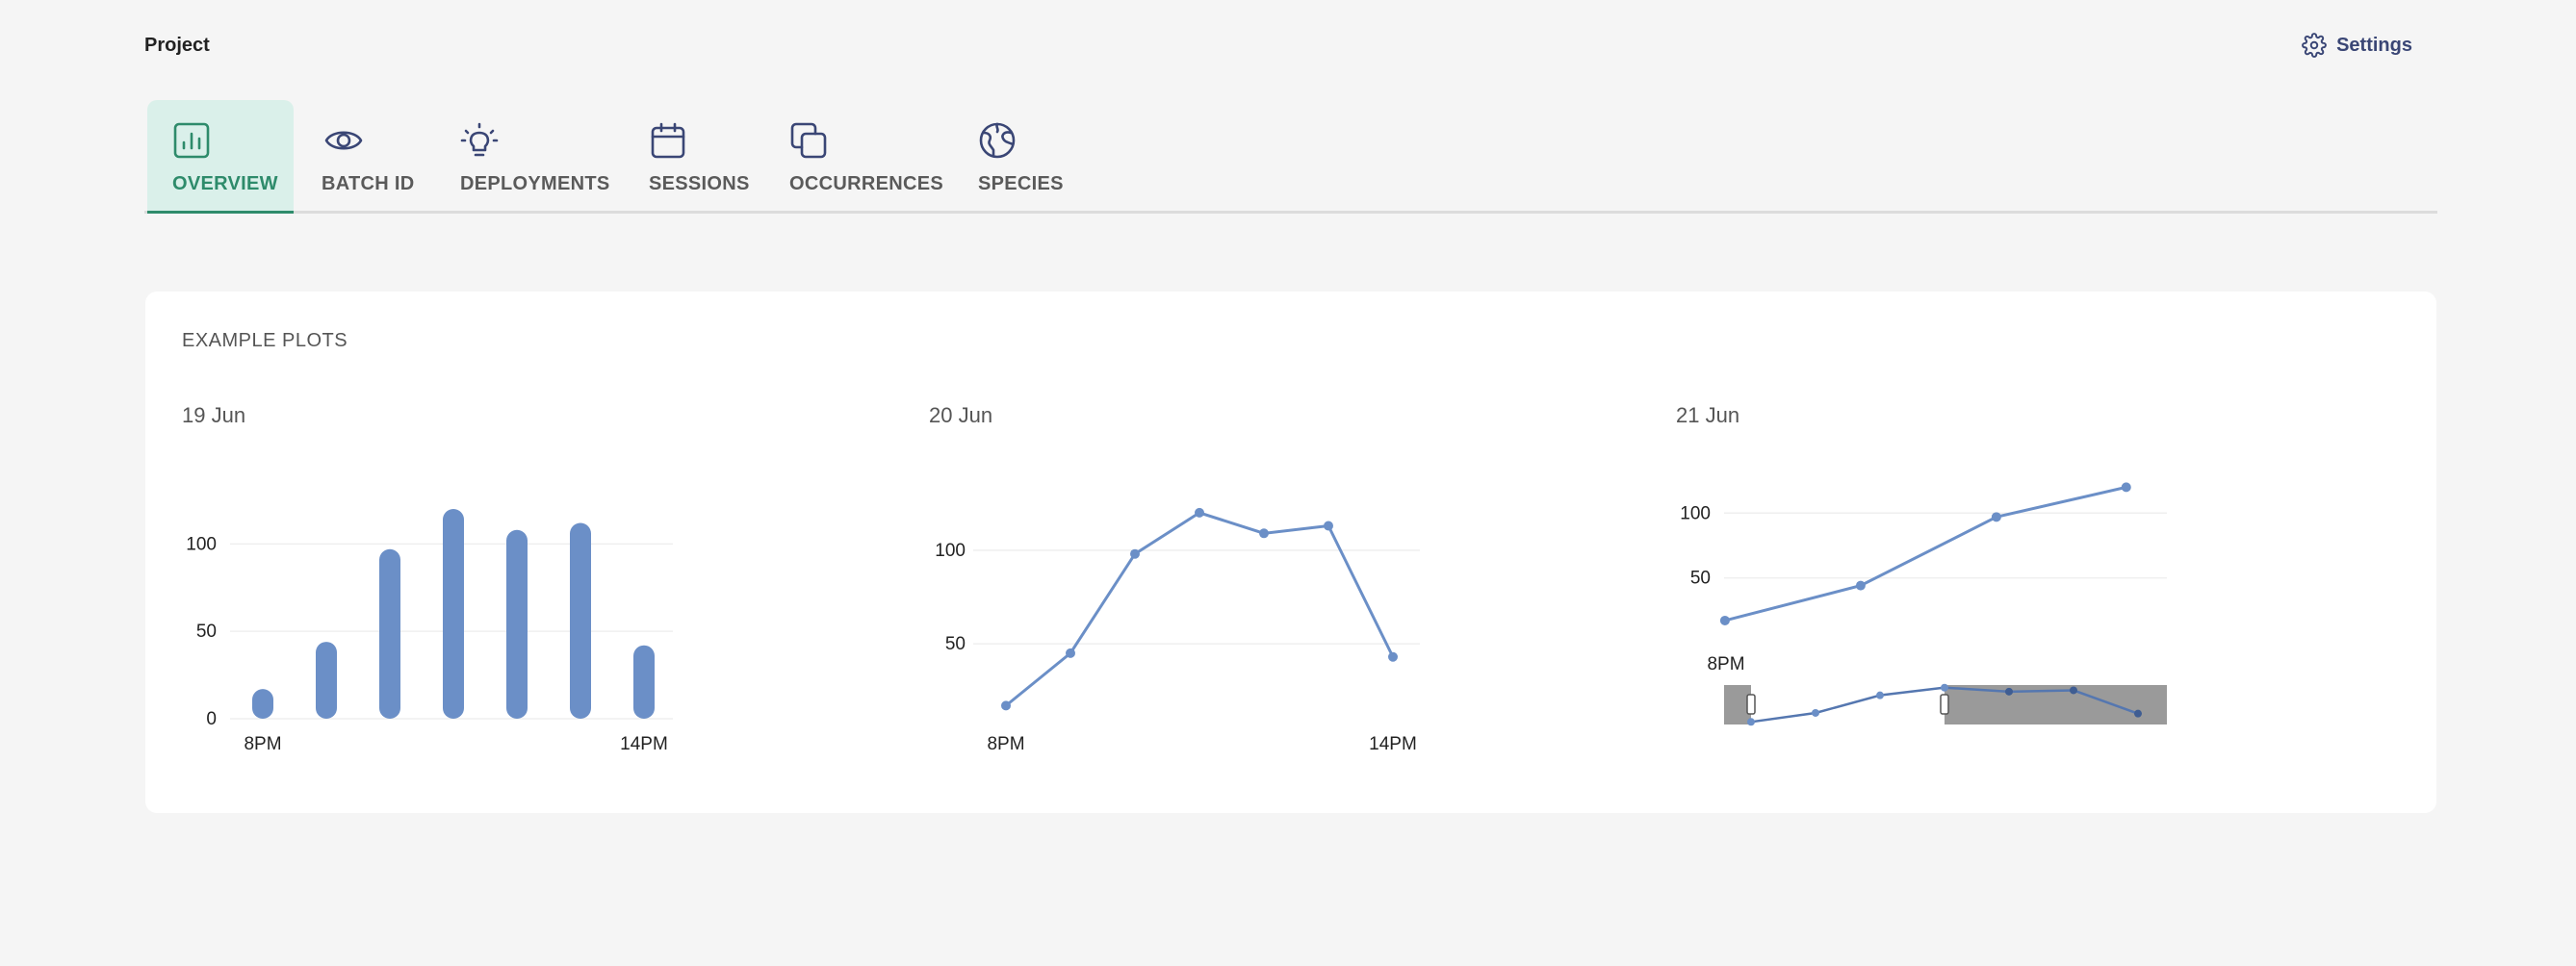 This screenshot has width=2576, height=966. Describe the element at coordinates (1708, 415) in the screenshot. I see `plot-title: 21 Jun` at that location.